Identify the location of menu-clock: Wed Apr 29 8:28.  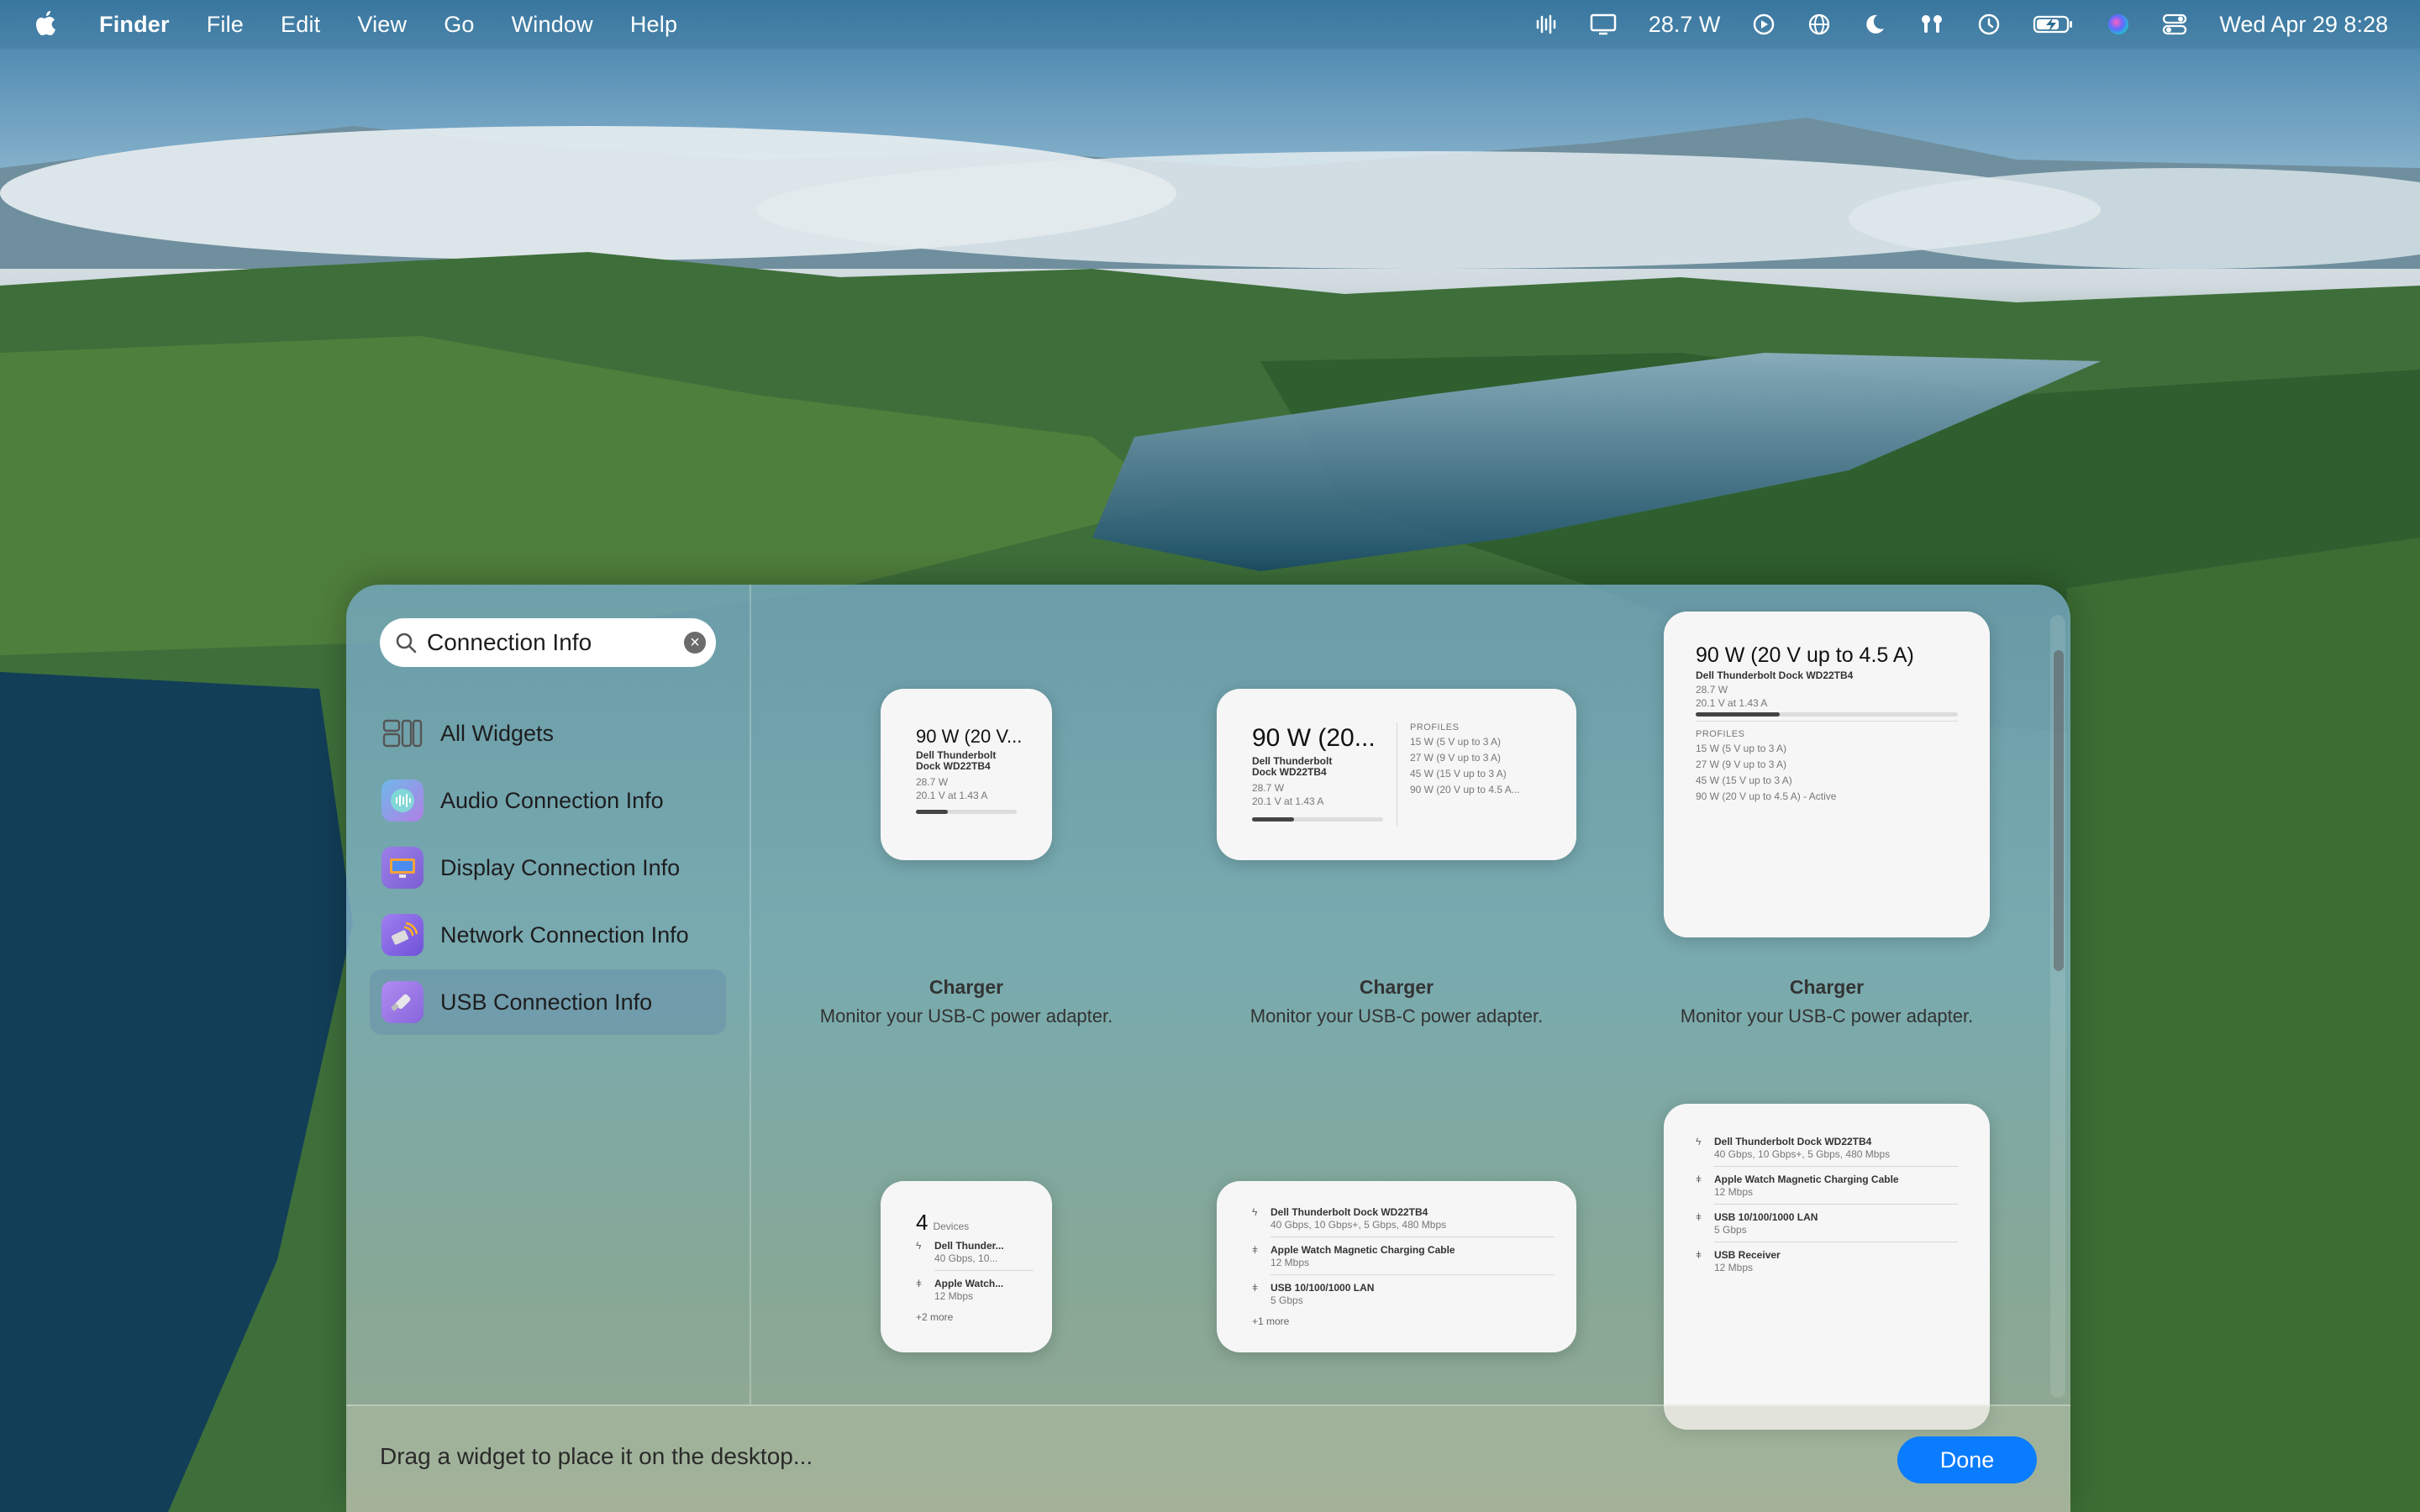
(2303, 25).